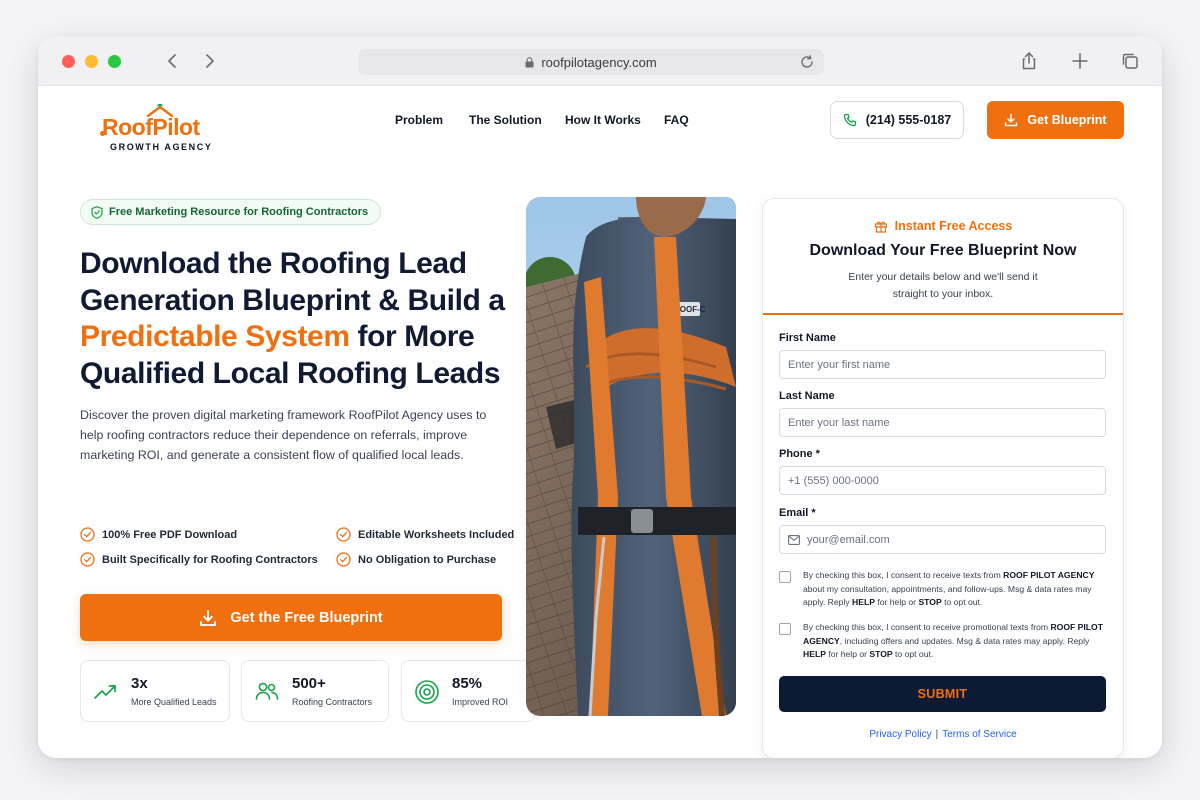  Describe the element at coordinates (785, 629) in the screenshot. I see `consent-checkbox-promotional` at that location.